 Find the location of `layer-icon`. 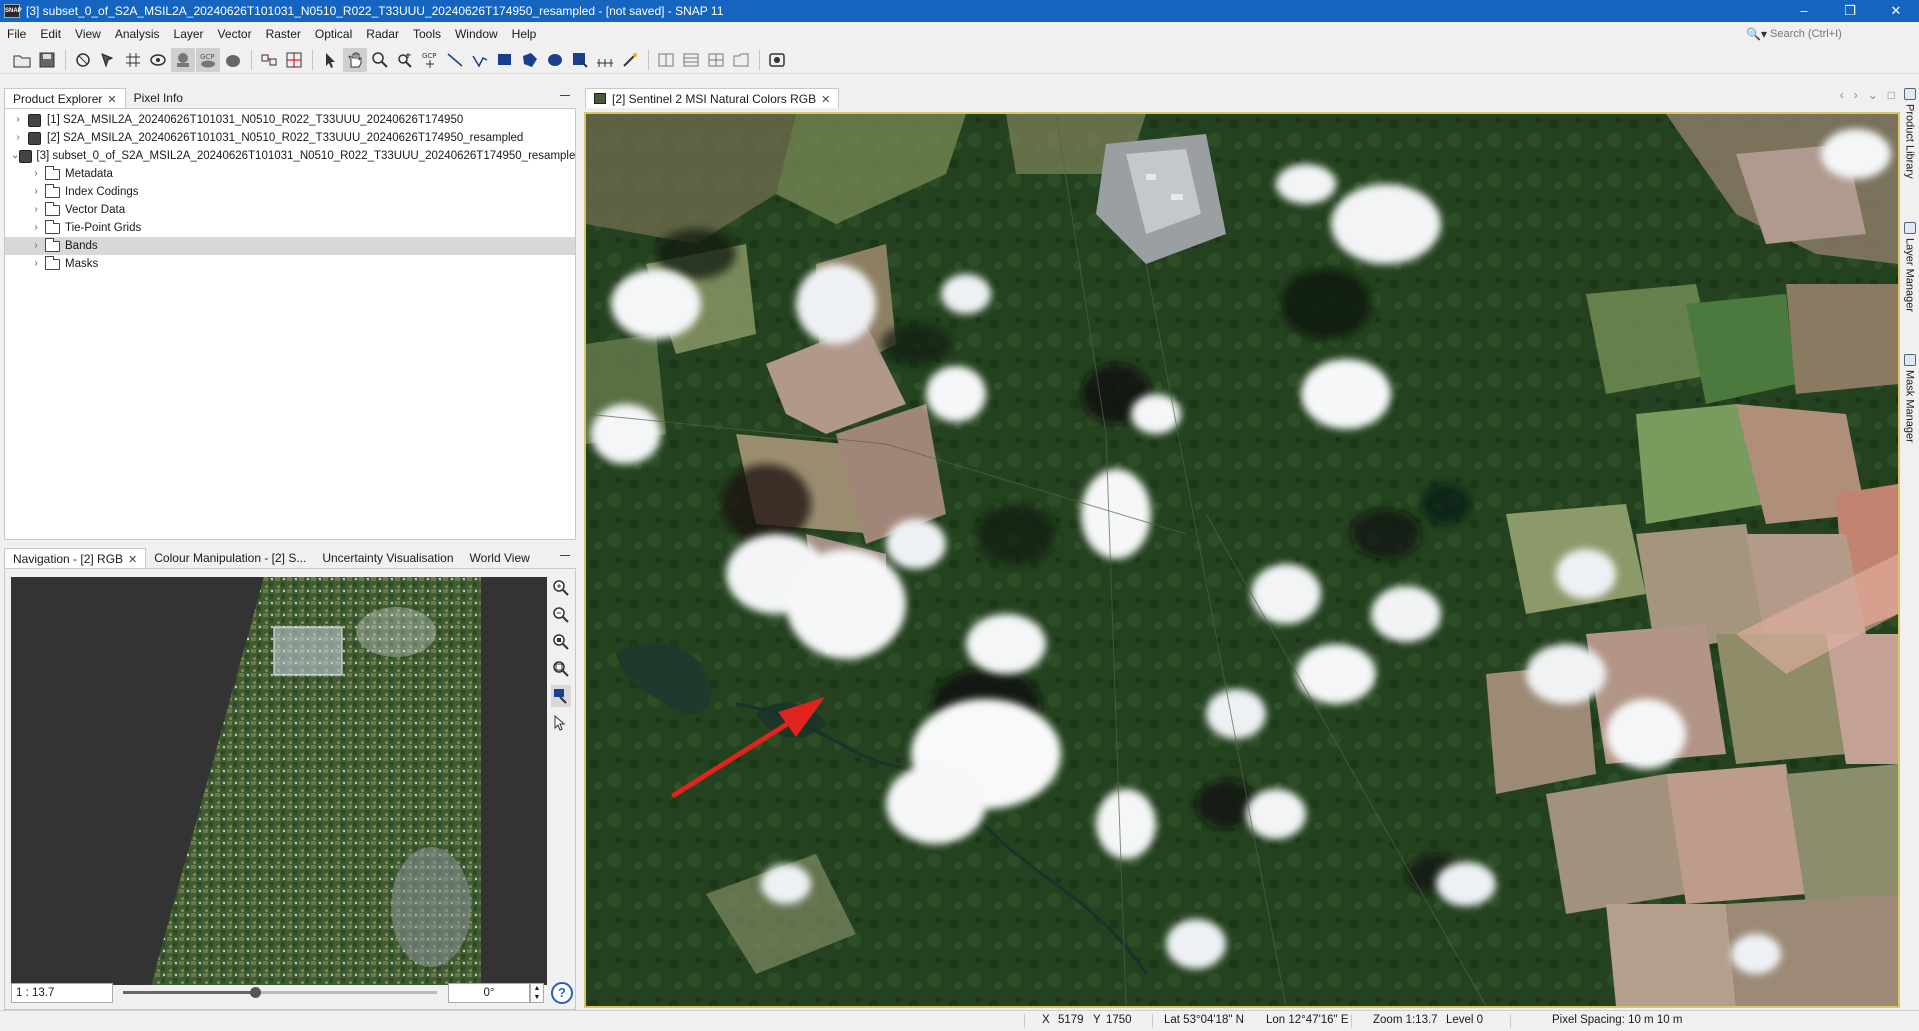

layer-icon is located at coordinates (158, 60).